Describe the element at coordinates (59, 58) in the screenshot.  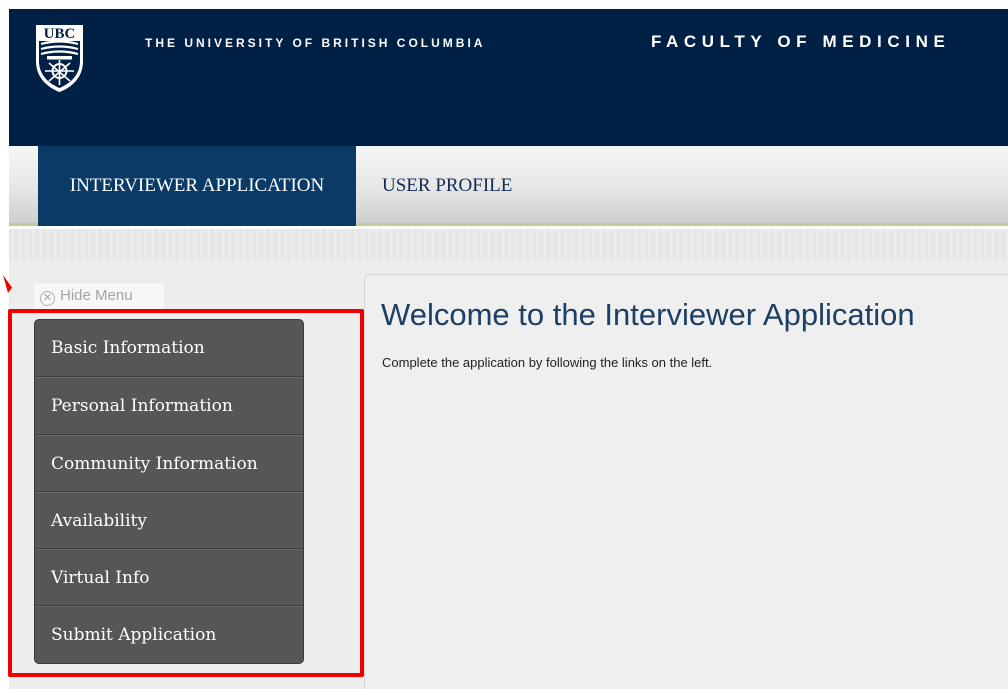
I see `ubc-logo: UBC` at that location.